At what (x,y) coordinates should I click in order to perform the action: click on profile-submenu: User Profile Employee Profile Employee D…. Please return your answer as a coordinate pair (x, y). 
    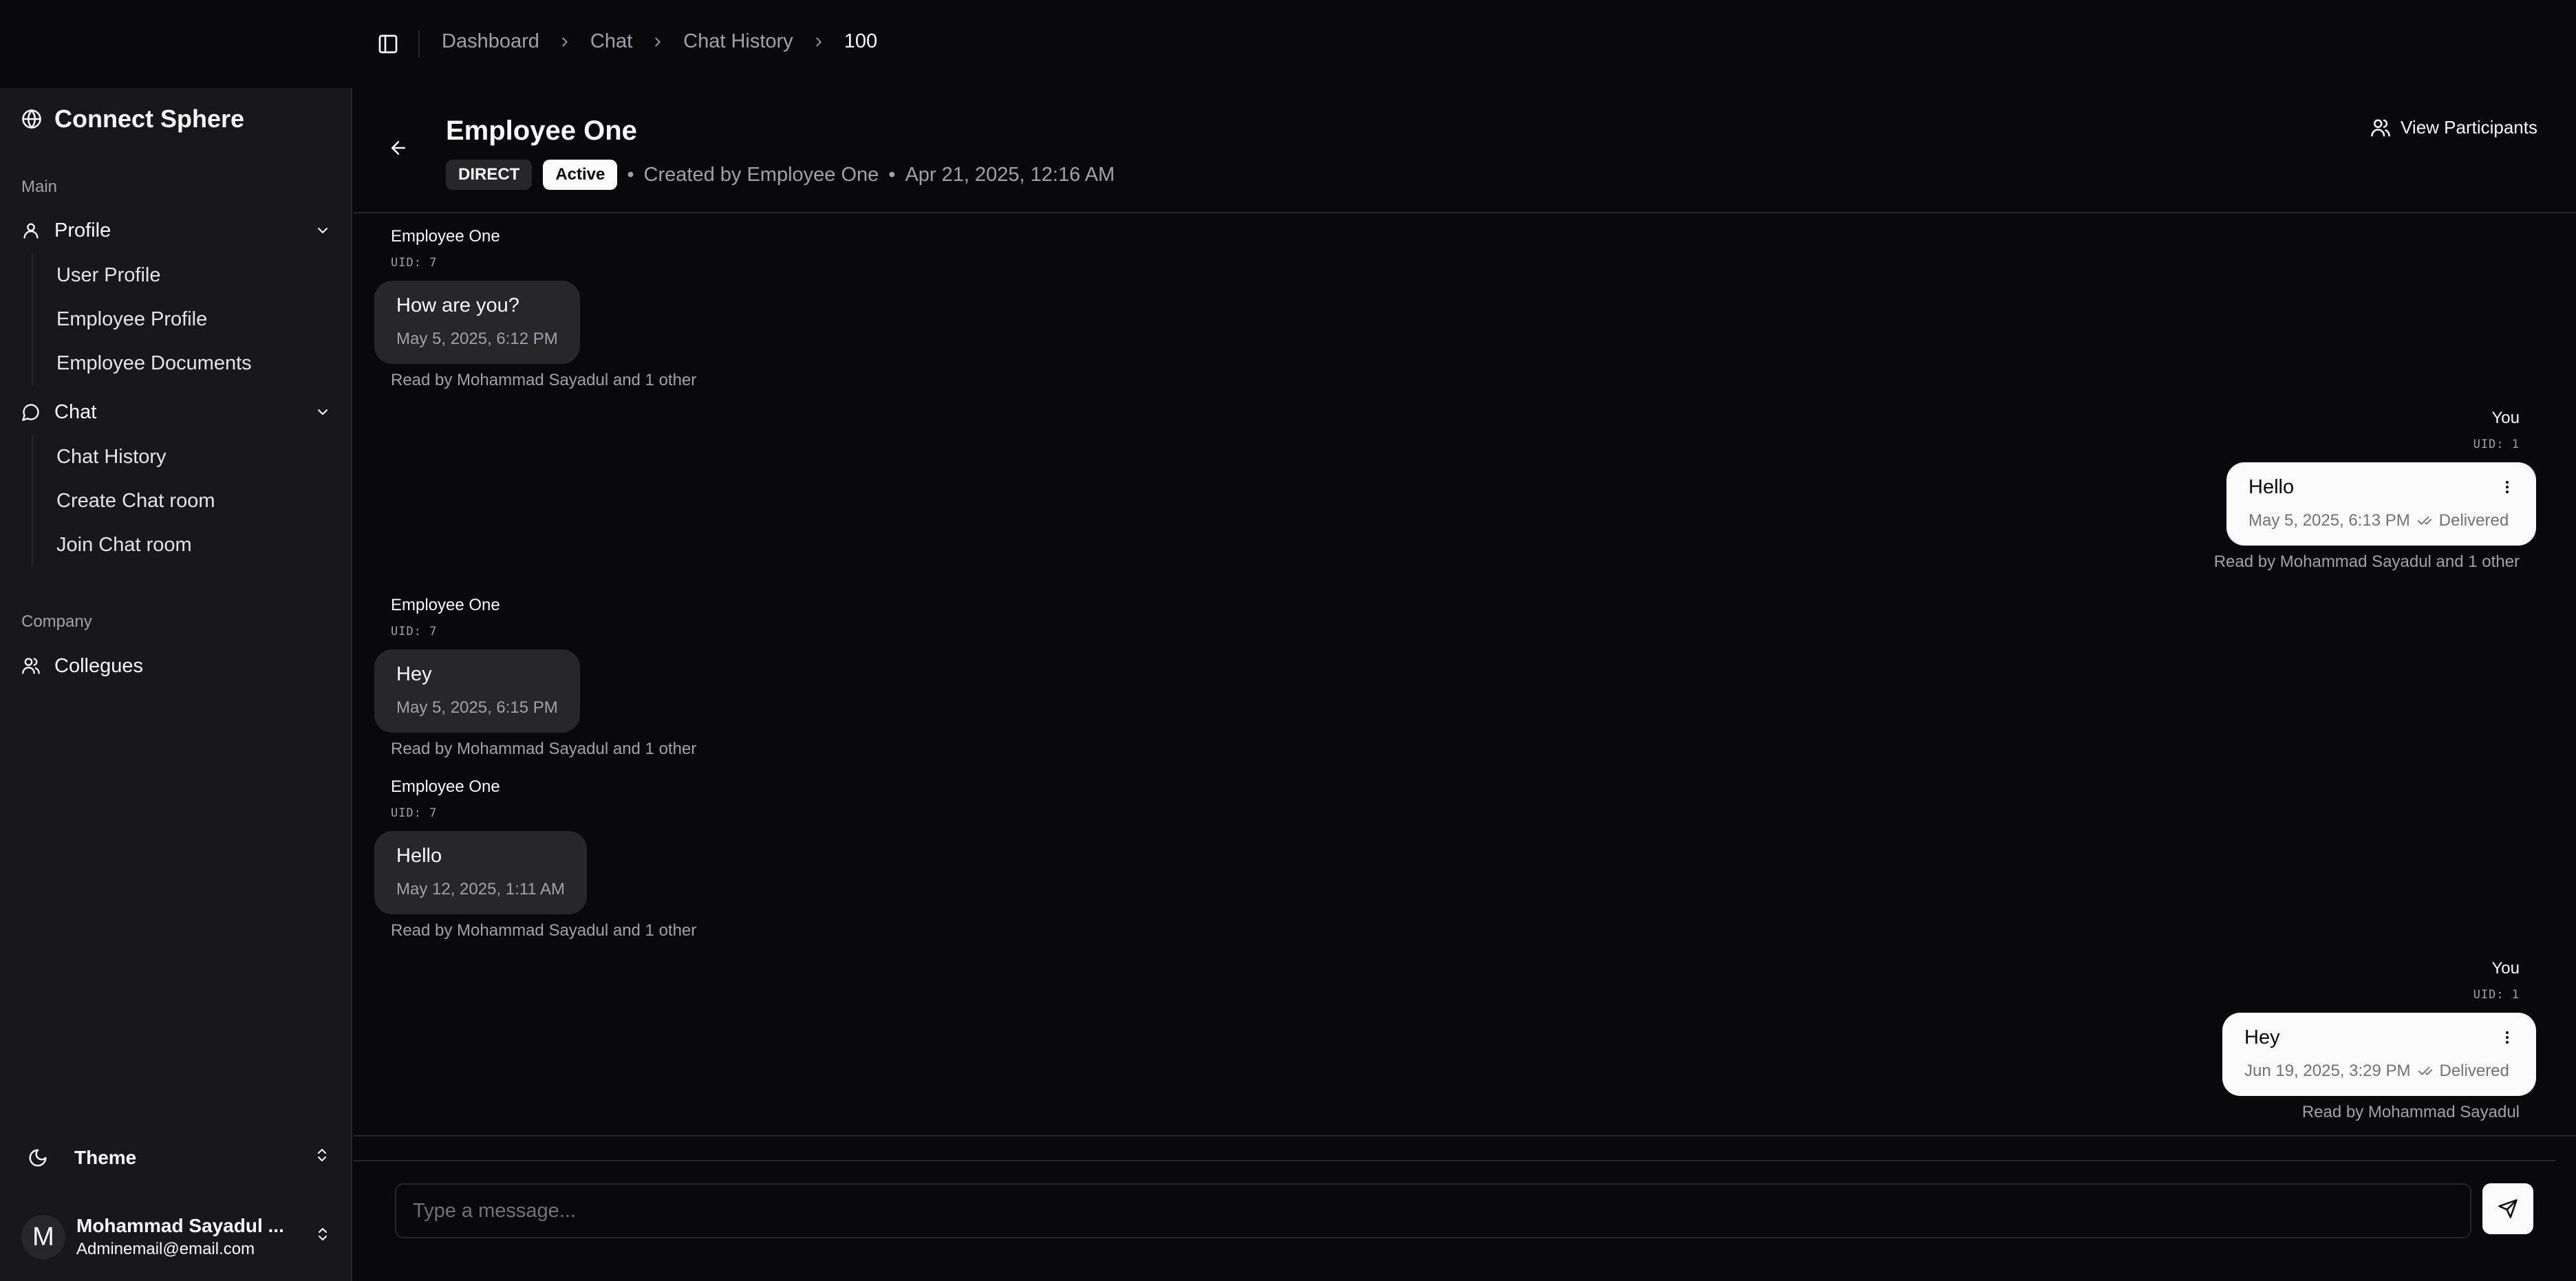
    Looking at the image, I should click on (142, 319).